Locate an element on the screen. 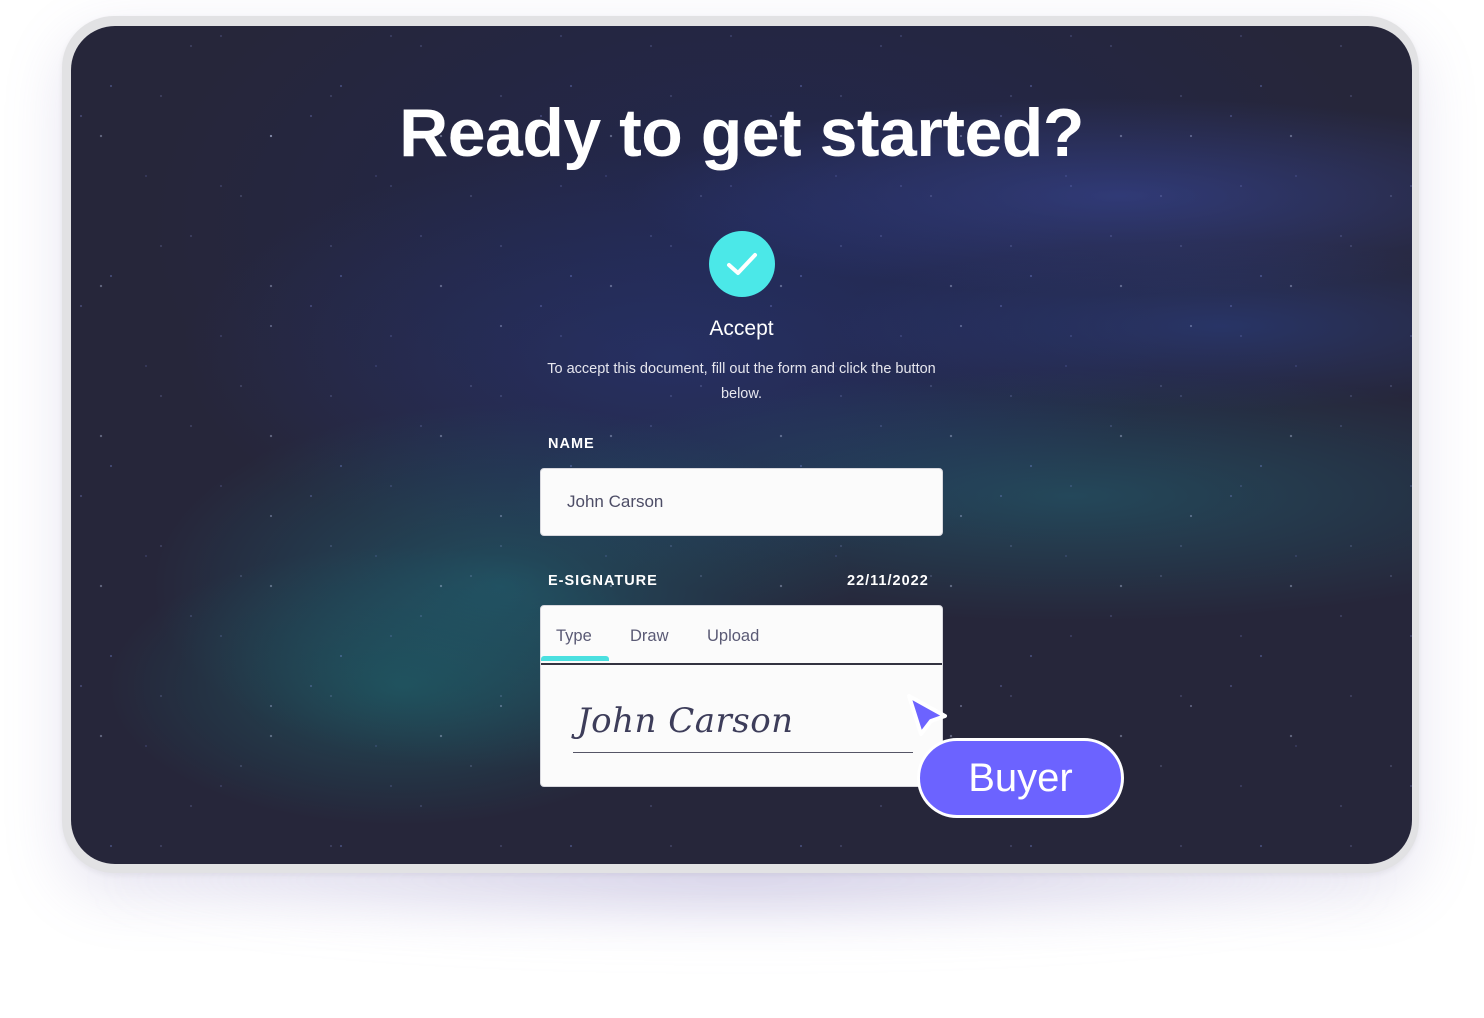 Image resolution: width=1484 pixels, height=1018 pixels. esignature-panel: Type Draw Upload John Carson is located at coordinates (741, 696).